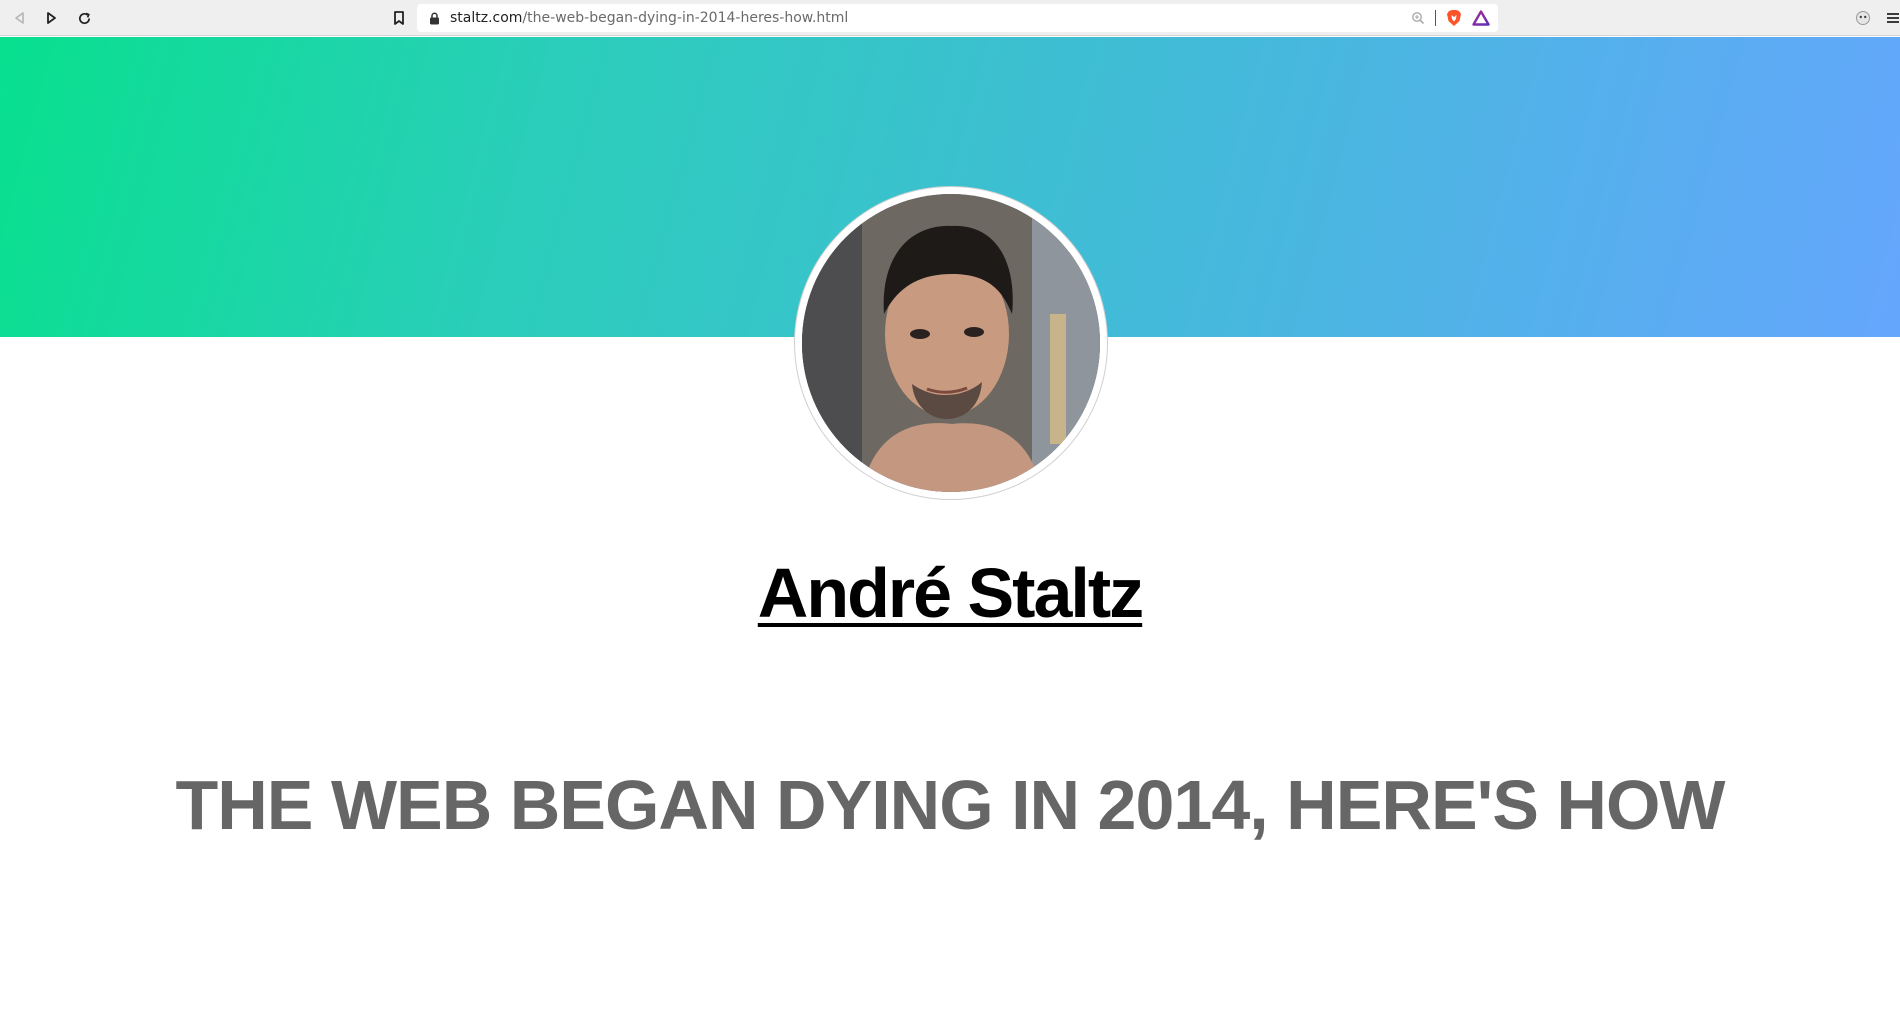 The height and width of the screenshot is (1023, 1900). I want to click on author-name-link: André Staltz, so click(951, 593).